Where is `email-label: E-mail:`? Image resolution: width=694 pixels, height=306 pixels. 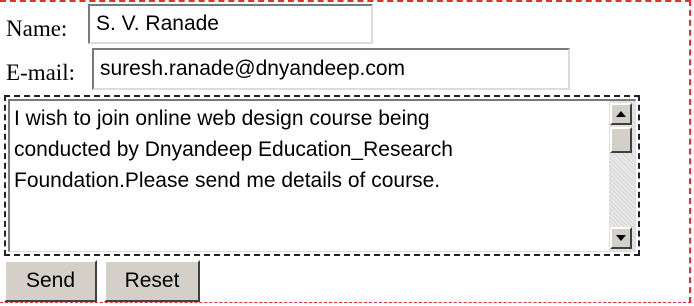
email-label: E-mail: is located at coordinates (40, 72).